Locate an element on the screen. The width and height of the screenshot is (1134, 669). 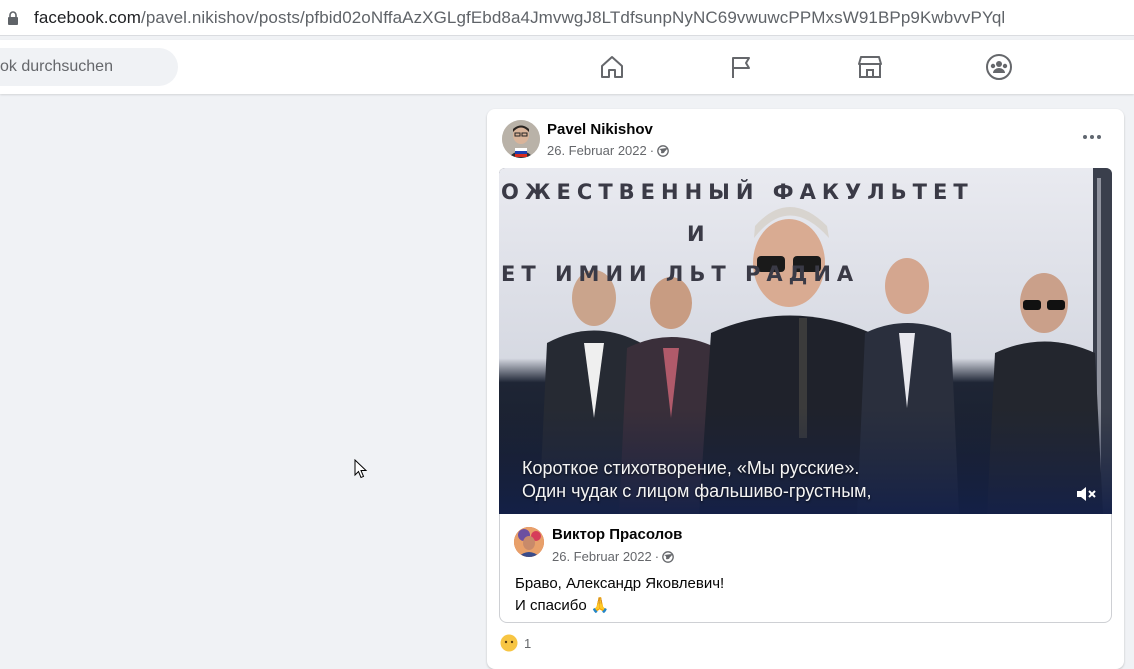
search-input: ok durchsuchen is located at coordinates (89, 67).